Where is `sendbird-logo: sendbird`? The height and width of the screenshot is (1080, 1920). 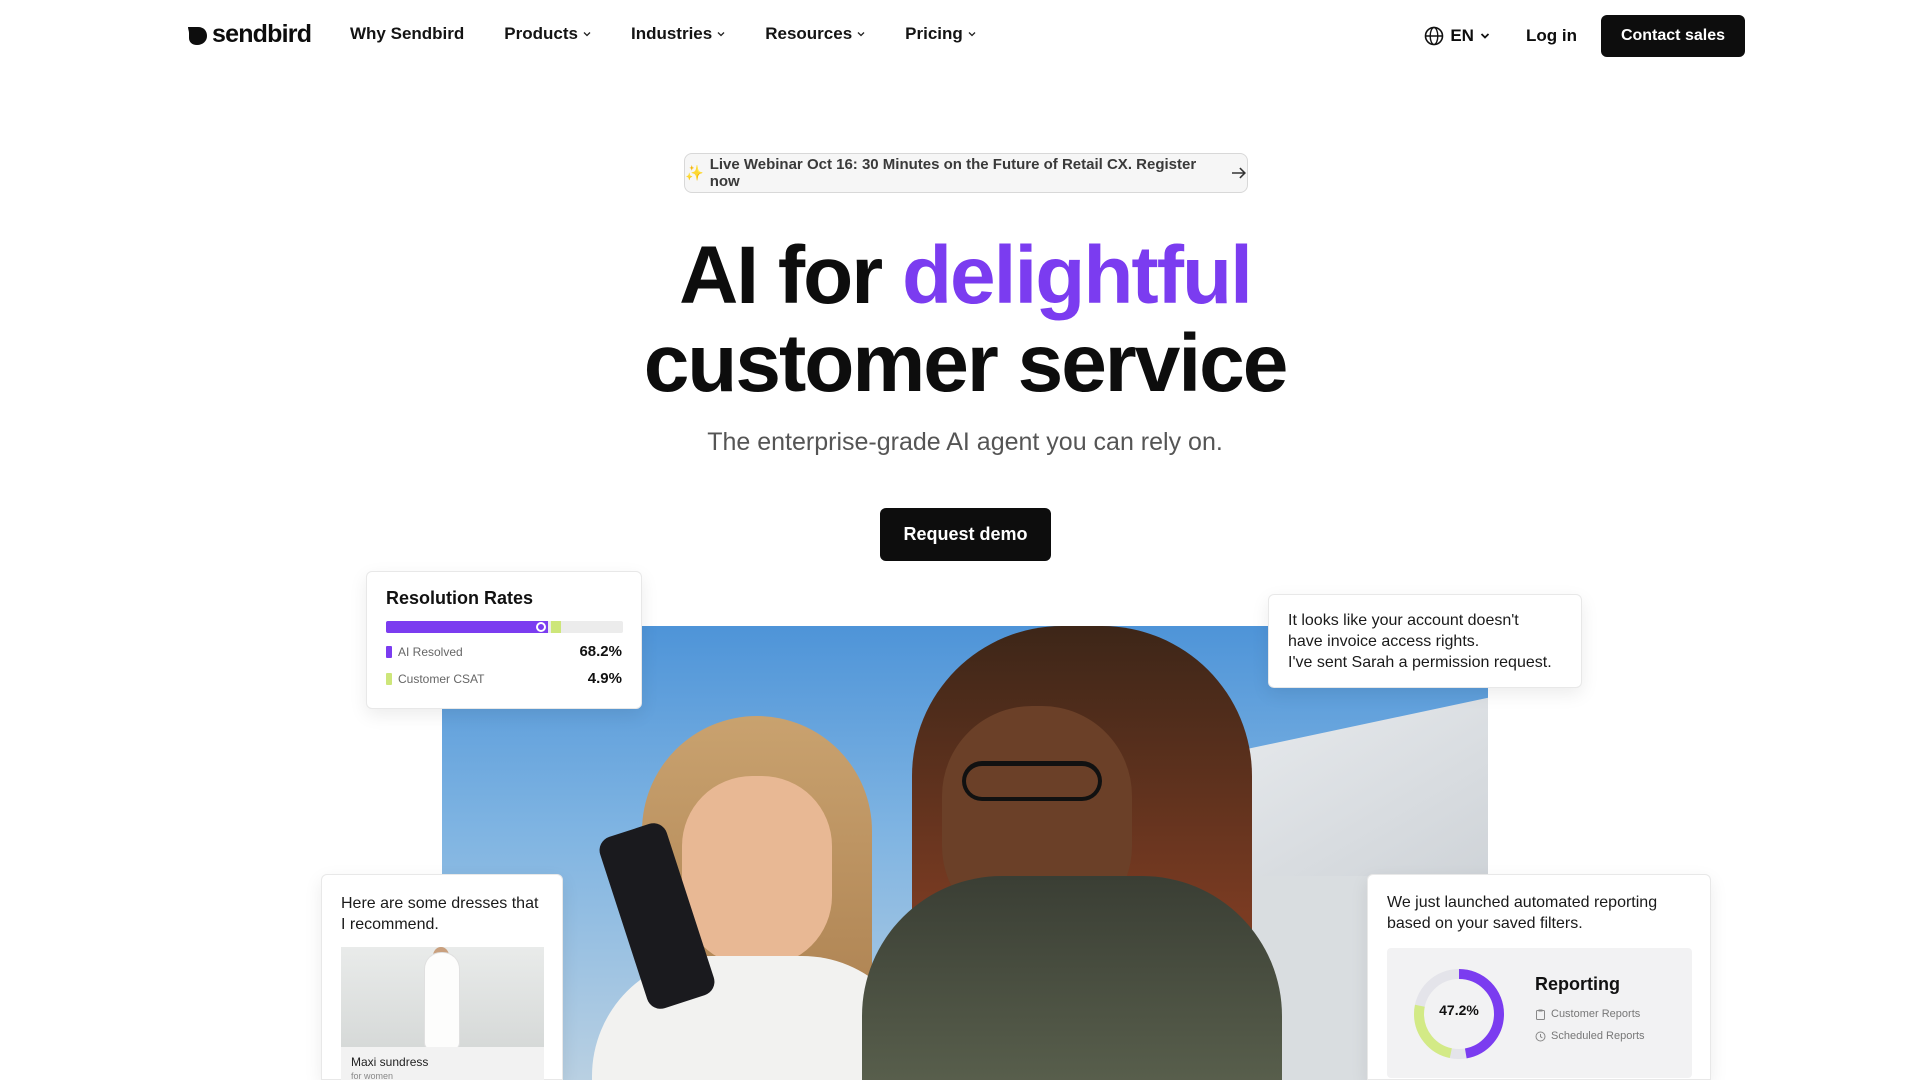 sendbird-logo: sendbird is located at coordinates (249, 34).